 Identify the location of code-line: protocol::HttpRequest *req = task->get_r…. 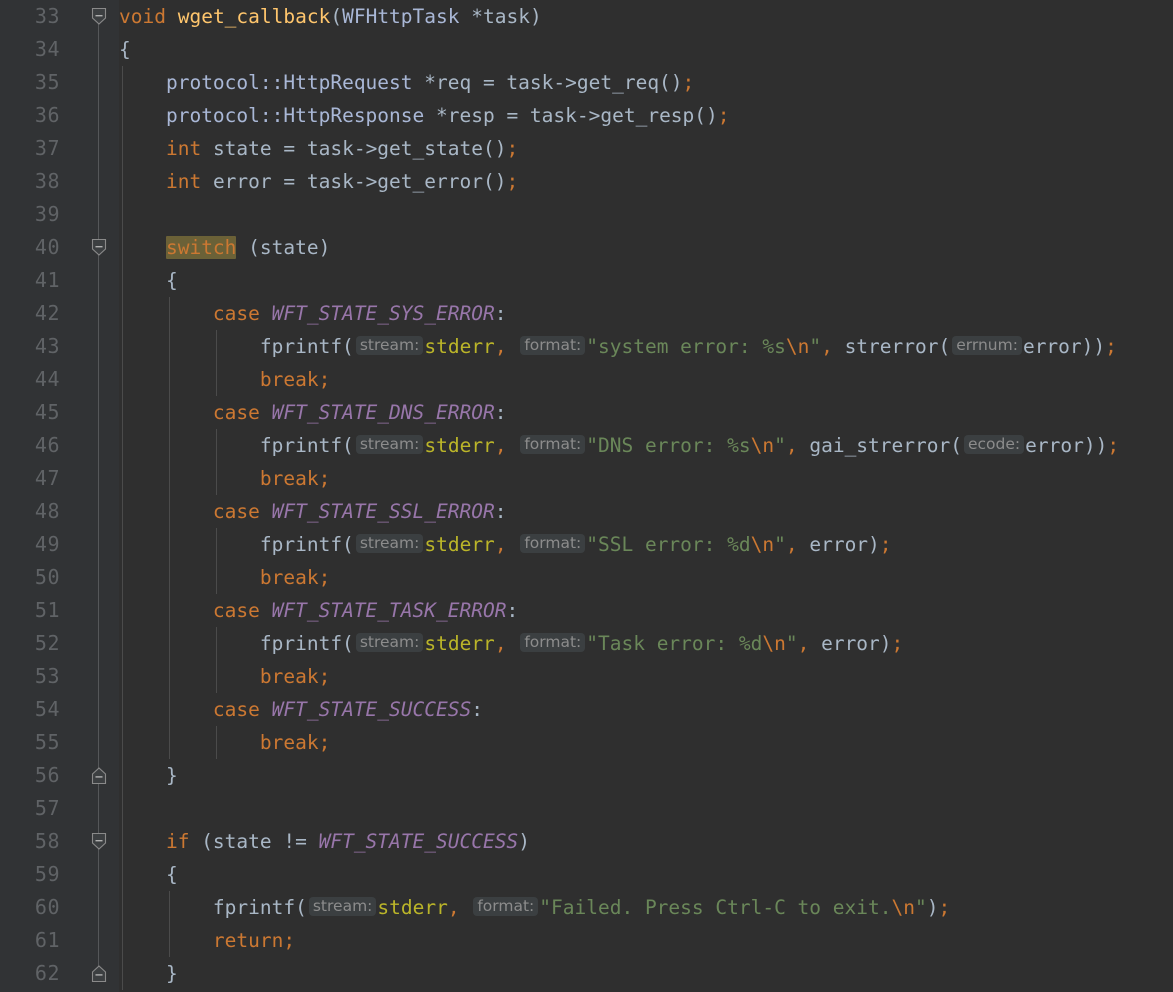
(646, 82).